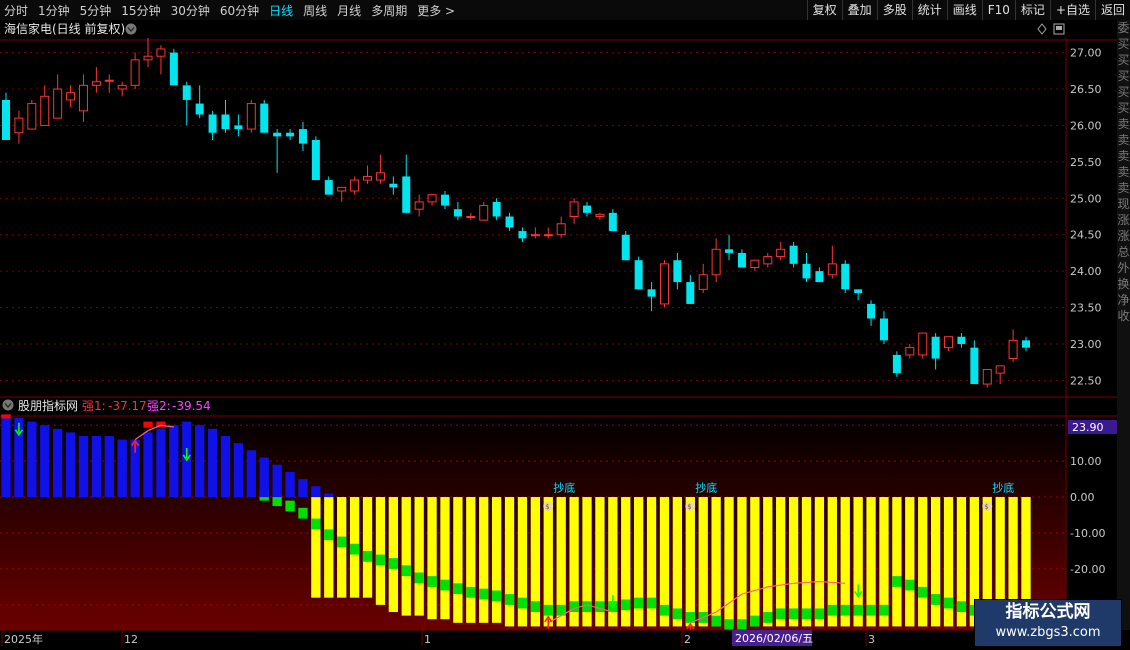 The height and width of the screenshot is (650, 1130). I want to click on indicator-tick-label: 10.00, so click(1086, 461).